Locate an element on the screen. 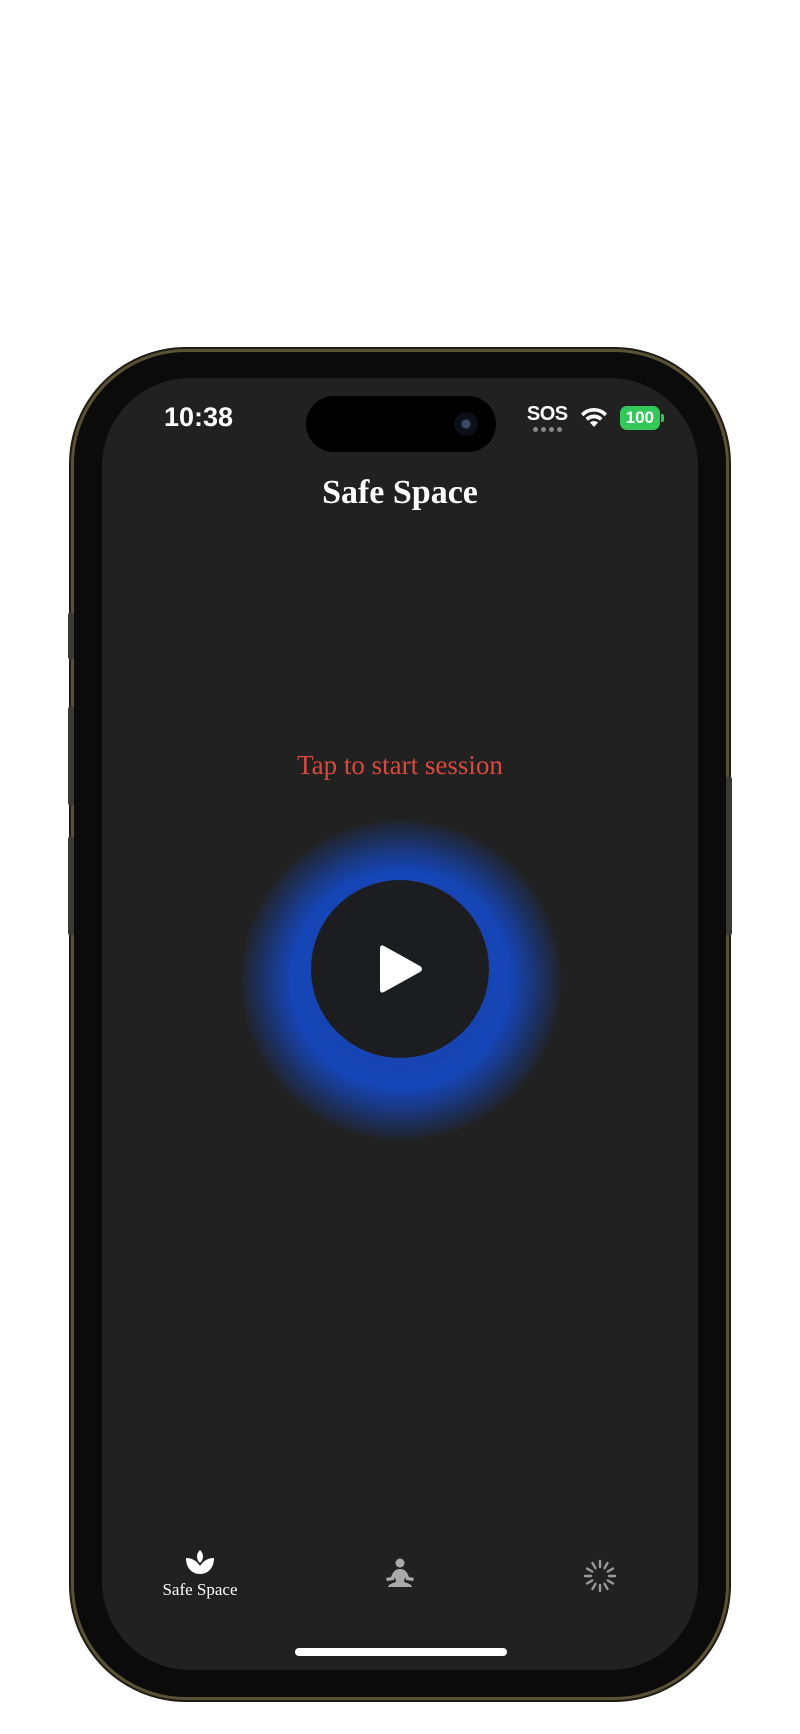 This screenshot has height=1734, width=800. camera-icon is located at coordinates (466, 424).